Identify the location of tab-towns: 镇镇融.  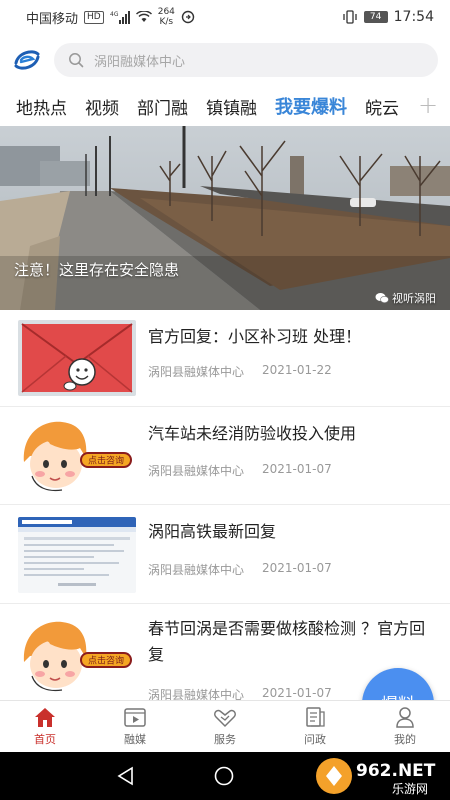
(231, 106).